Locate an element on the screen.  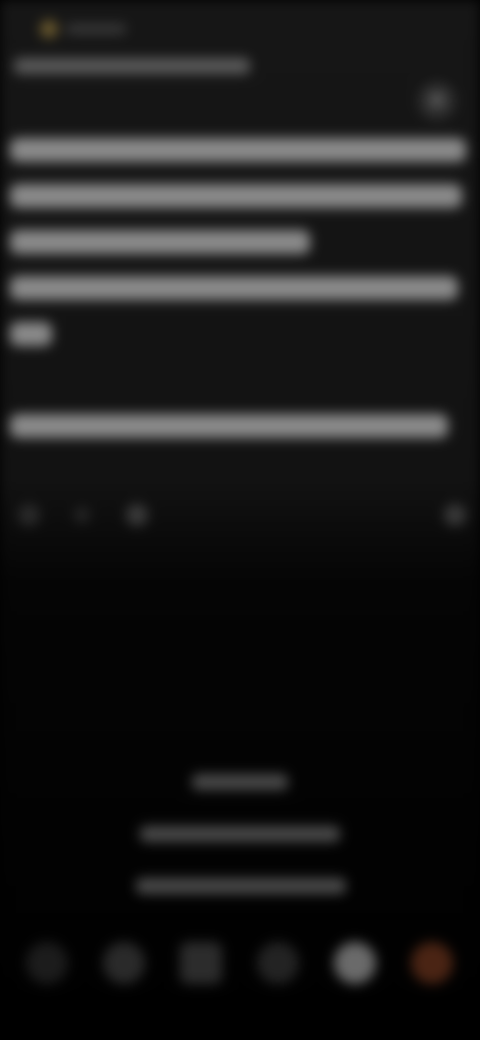
close-button: ✕ is located at coordinates (437, 101).